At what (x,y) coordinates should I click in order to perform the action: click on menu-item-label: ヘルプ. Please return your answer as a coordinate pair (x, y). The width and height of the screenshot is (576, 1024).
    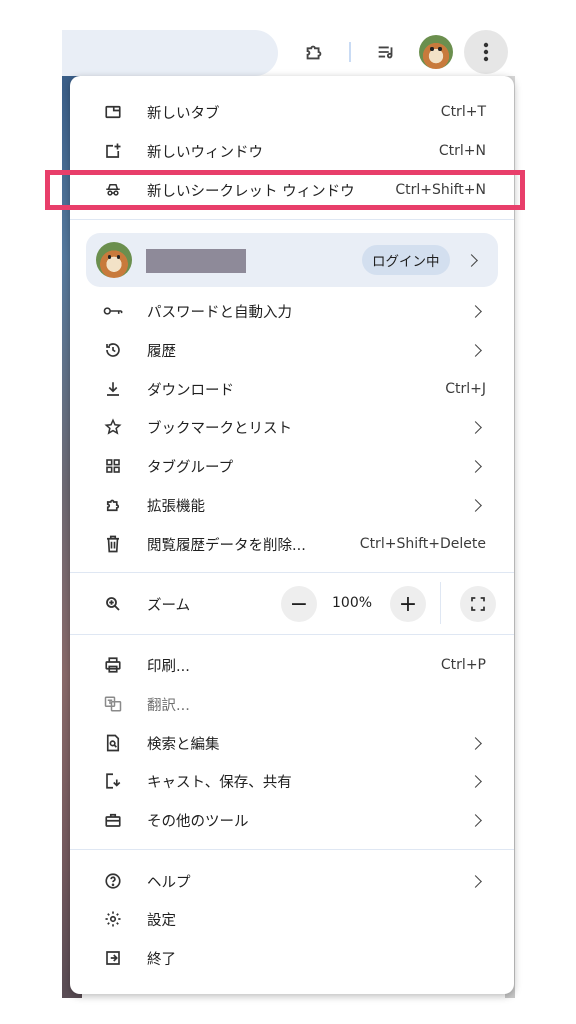
    Looking at the image, I should click on (169, 882).